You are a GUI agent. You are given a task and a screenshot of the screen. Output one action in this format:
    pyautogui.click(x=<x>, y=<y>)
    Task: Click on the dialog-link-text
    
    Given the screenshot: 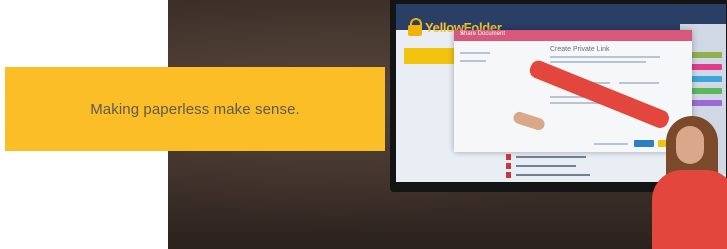 What is the action you would take?
    pyautogui.click(x=611, y=144)
    